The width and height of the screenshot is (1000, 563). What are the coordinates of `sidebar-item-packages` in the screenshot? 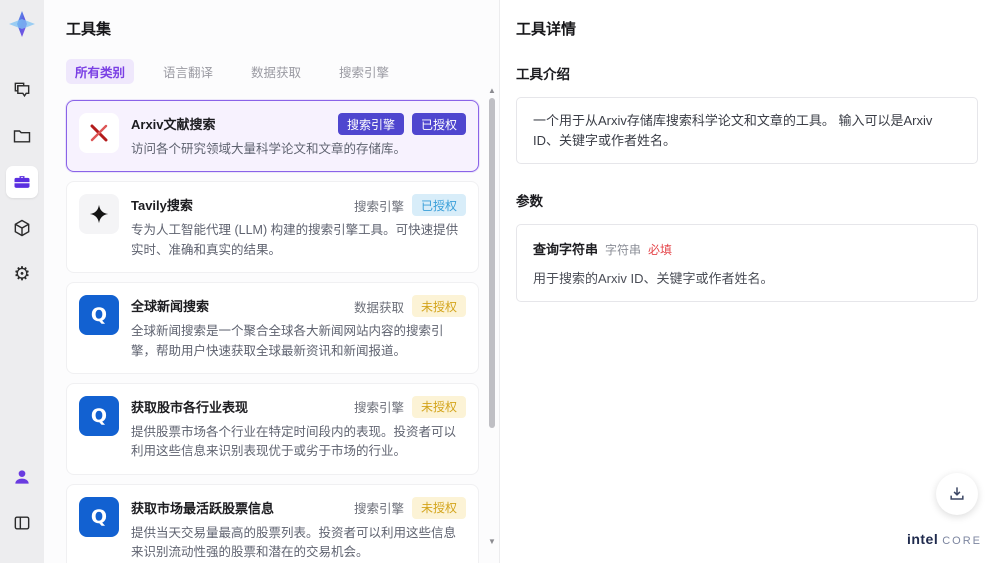 It's located at (22, 228).